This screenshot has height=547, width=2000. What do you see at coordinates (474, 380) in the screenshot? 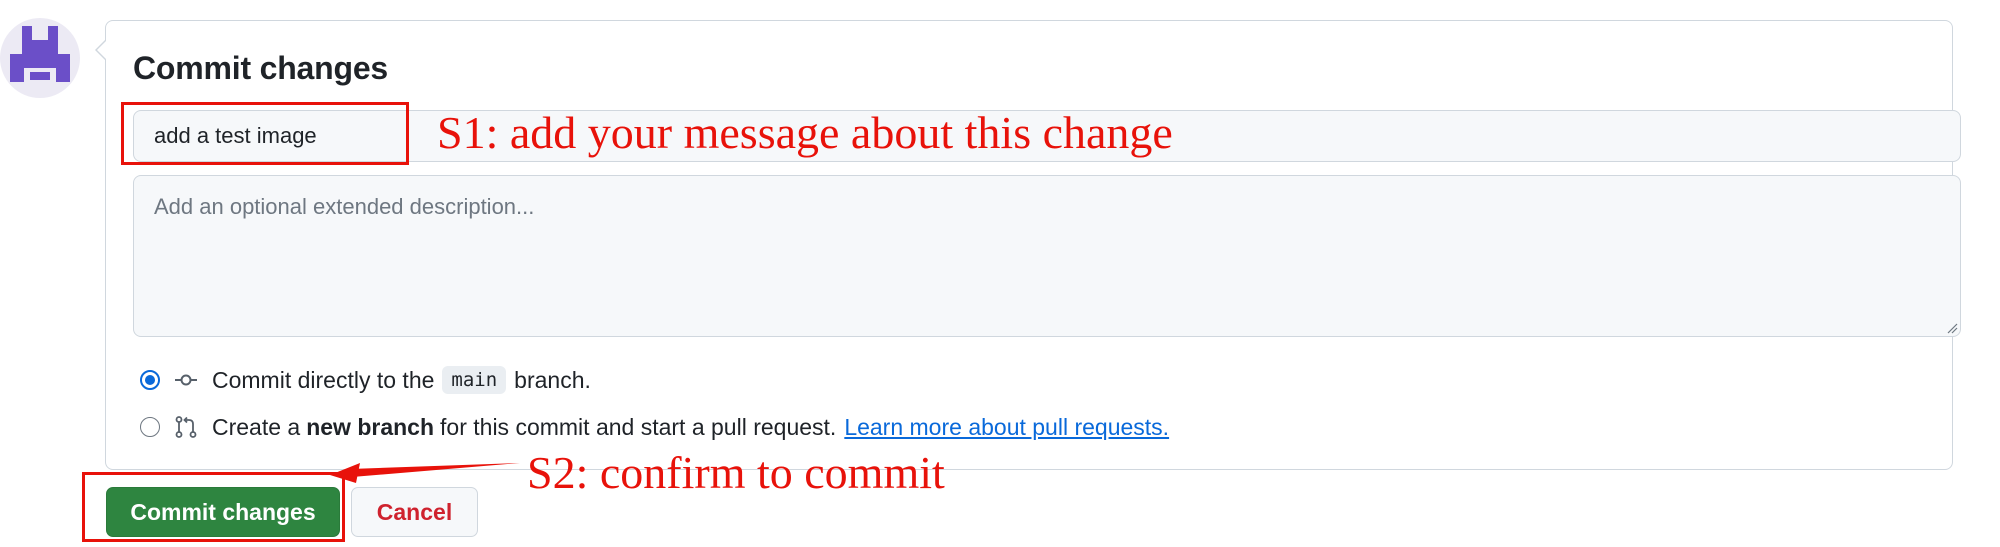
I see `branch-name: main` at bounding box center [474, 380].